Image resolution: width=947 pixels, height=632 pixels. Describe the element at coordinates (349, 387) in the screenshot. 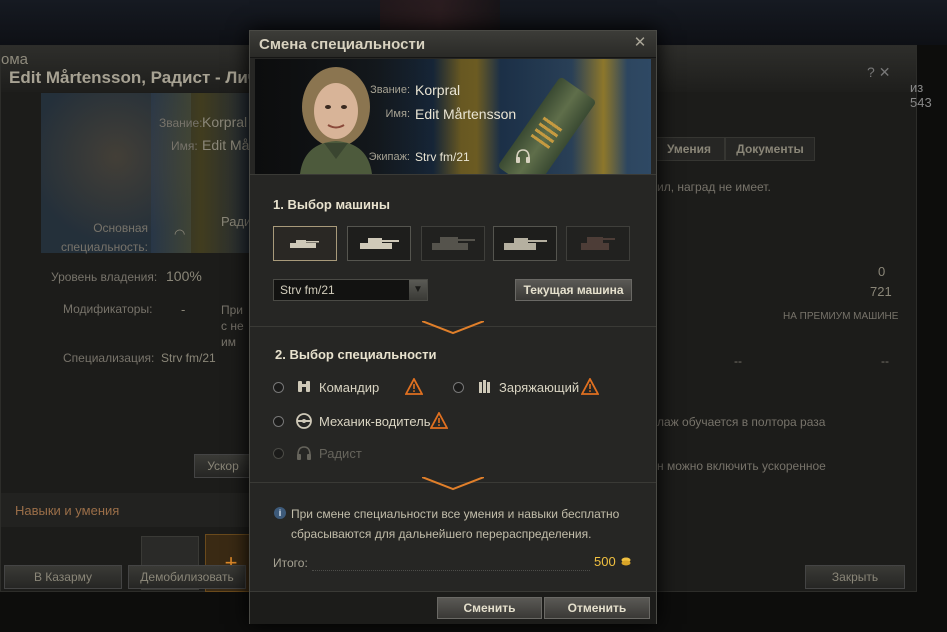

I see `commander-label: Командир` at that location.